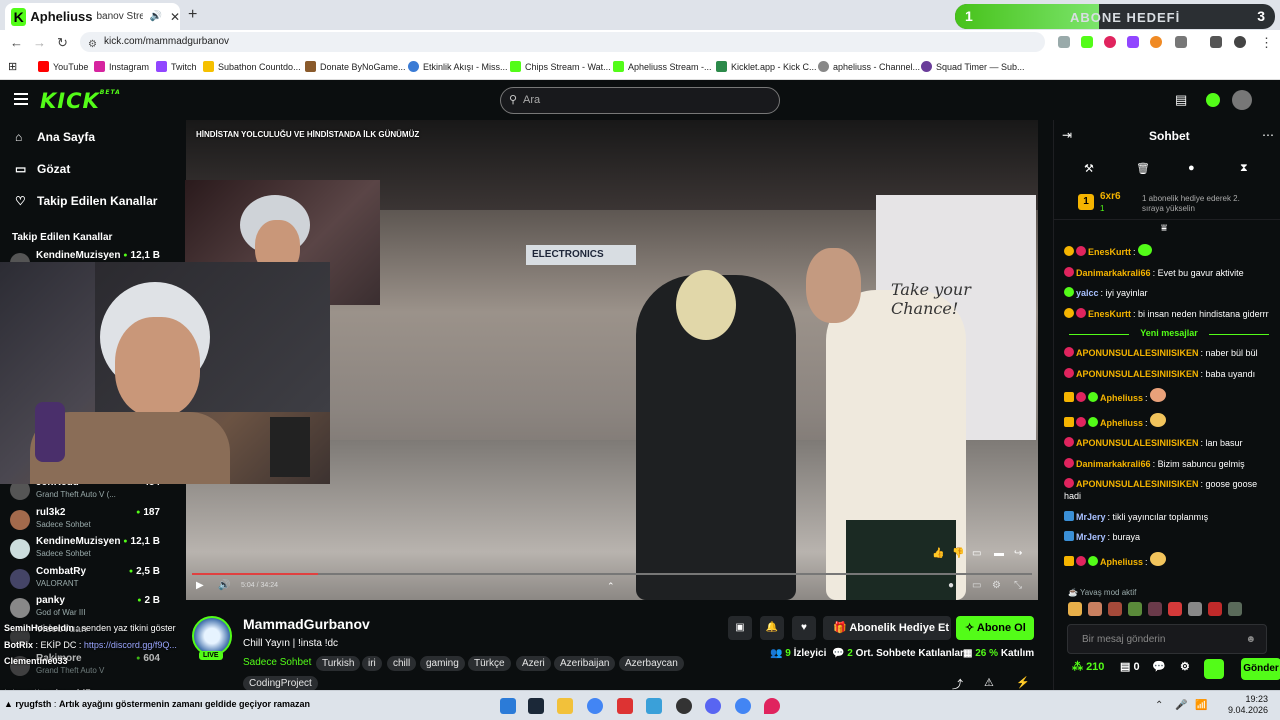  What do you see at coordinates (1244, 168) in the screenshot?
I see `hourglass-icon: ⧗` at bounding box center [1244, 168].